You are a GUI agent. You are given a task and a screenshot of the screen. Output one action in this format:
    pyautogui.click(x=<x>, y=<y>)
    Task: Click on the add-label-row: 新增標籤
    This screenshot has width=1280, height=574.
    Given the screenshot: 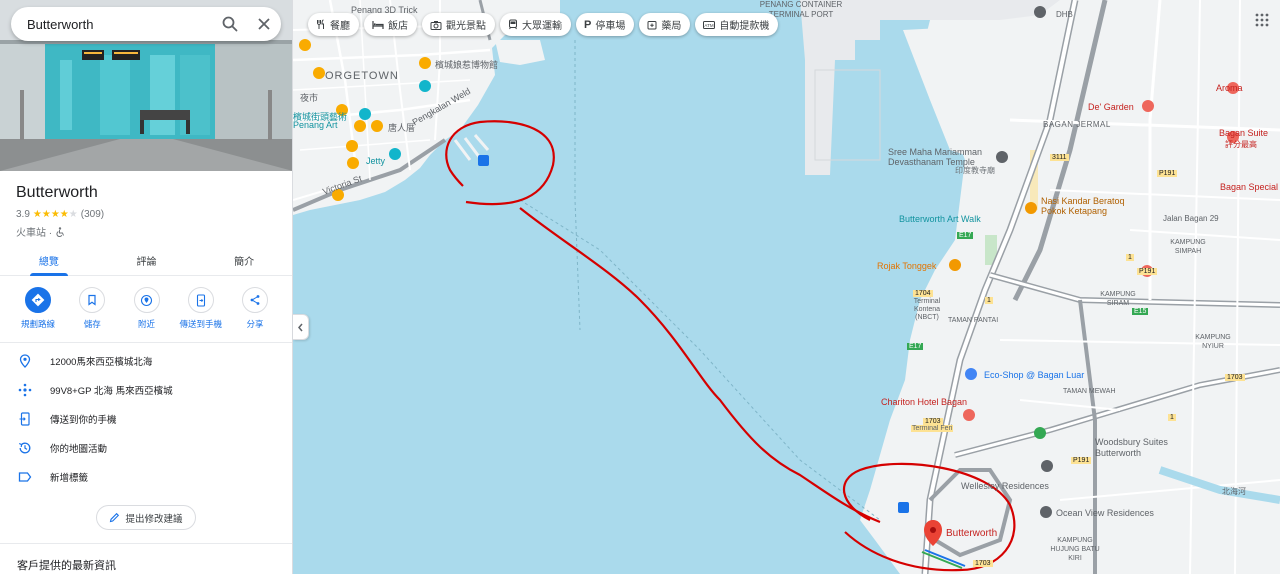 What is the action you would take?
    pyautogui.click(x=146, y=477)
    